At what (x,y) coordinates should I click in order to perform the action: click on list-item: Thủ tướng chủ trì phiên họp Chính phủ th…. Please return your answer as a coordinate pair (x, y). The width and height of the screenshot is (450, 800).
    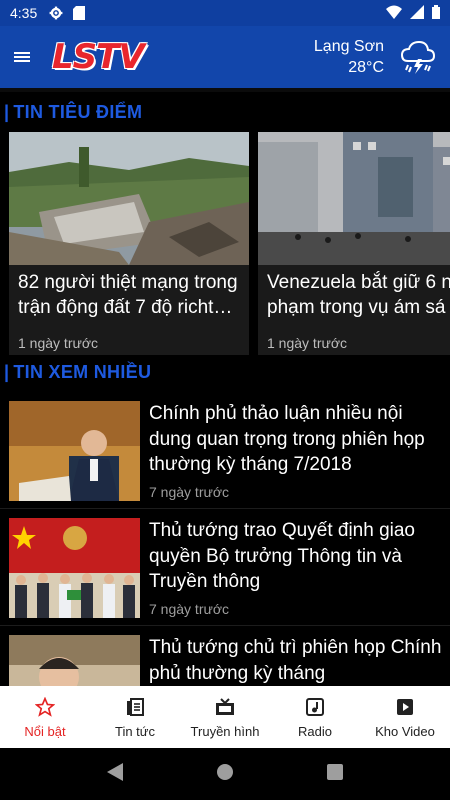
    Looking at the image, I should click on (225, 656).